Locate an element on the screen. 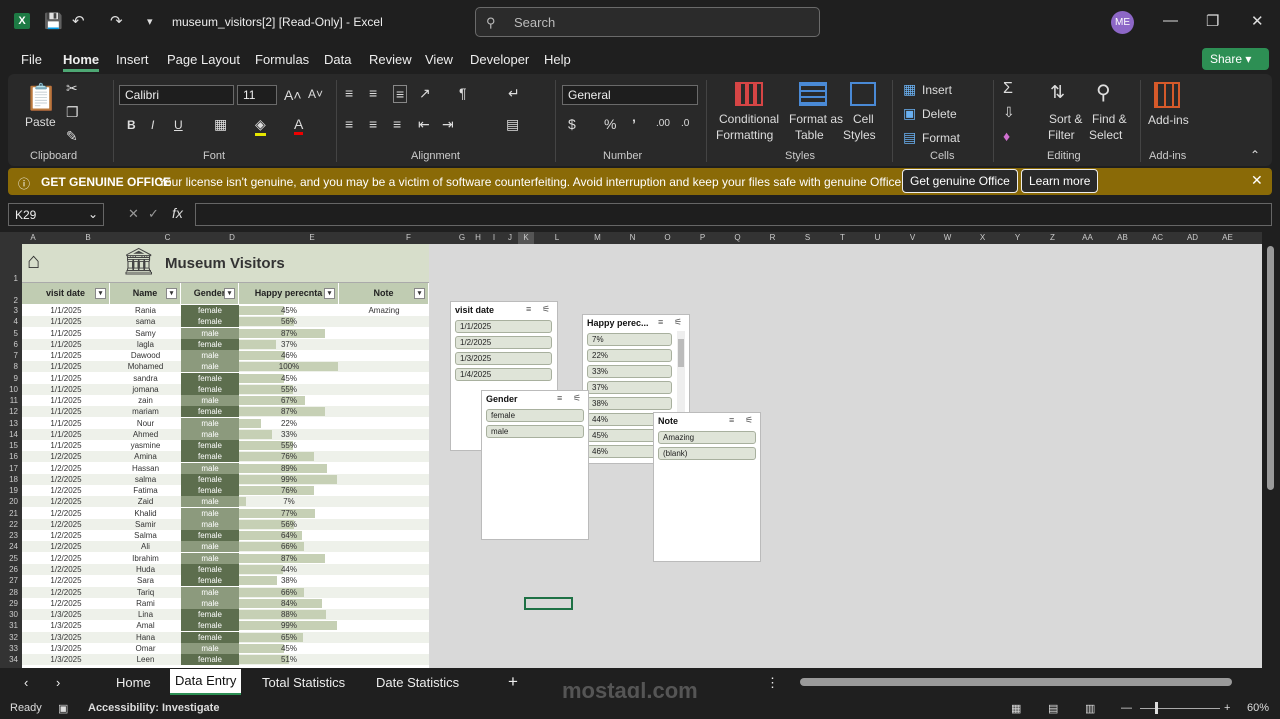 Image resolution: width=1280 pixels, height=719 pixels. accessibility-status: Accessibility: Investigate is located at coordinates (153, 708).